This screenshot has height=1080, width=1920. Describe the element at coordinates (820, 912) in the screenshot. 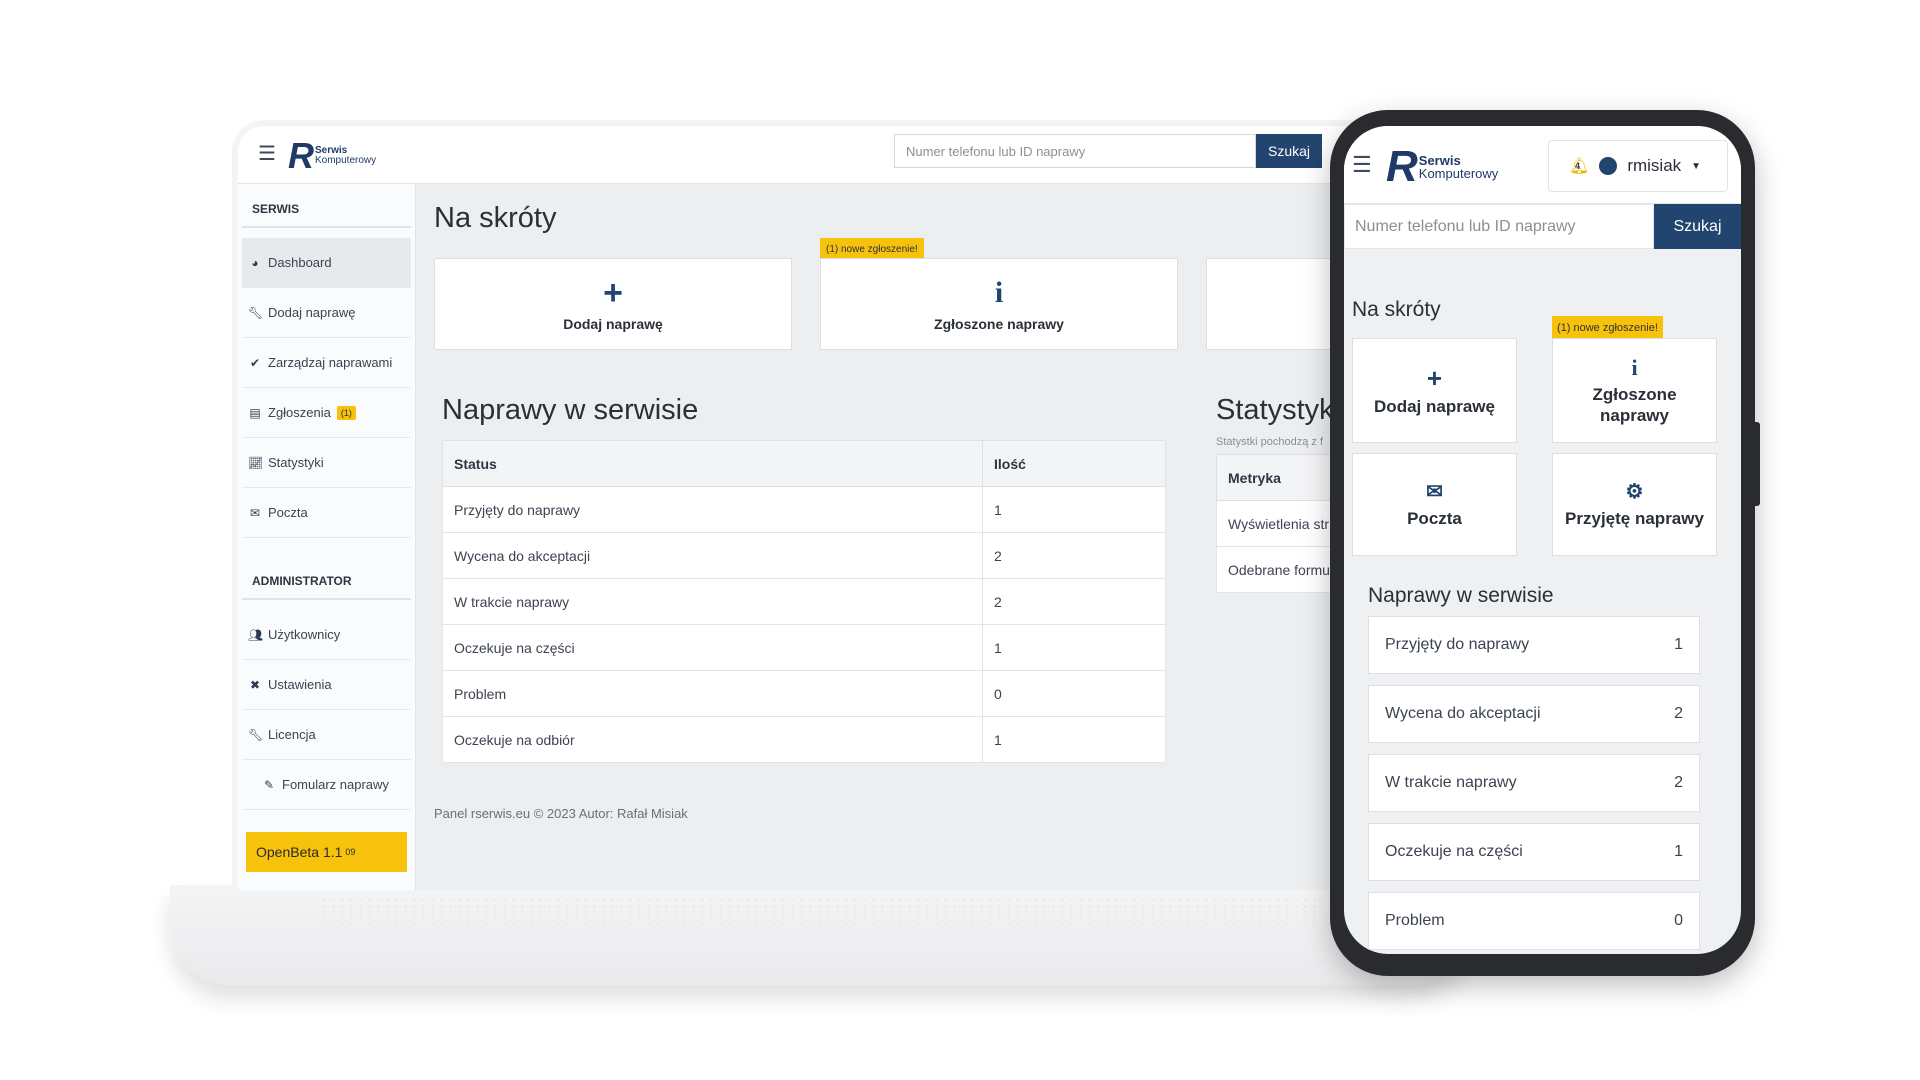

I see `laptop-keyboard` at that location.